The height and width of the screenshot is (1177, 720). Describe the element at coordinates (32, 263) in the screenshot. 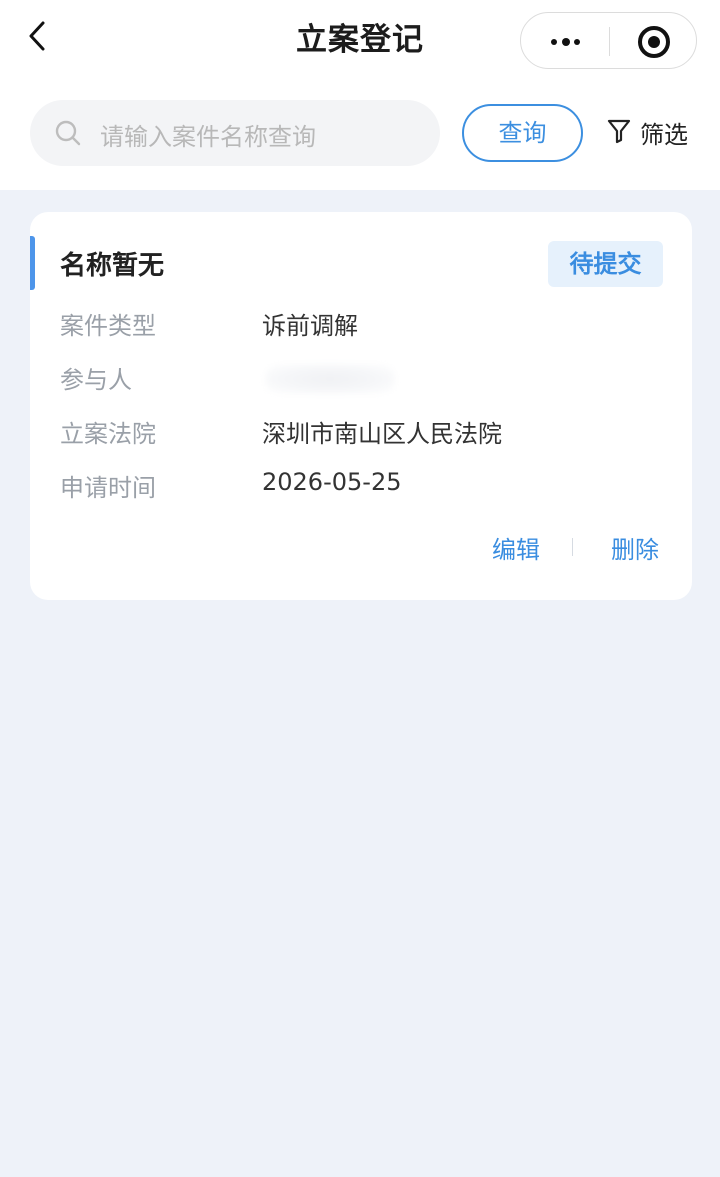

I see `card-accent-bar` at that location.